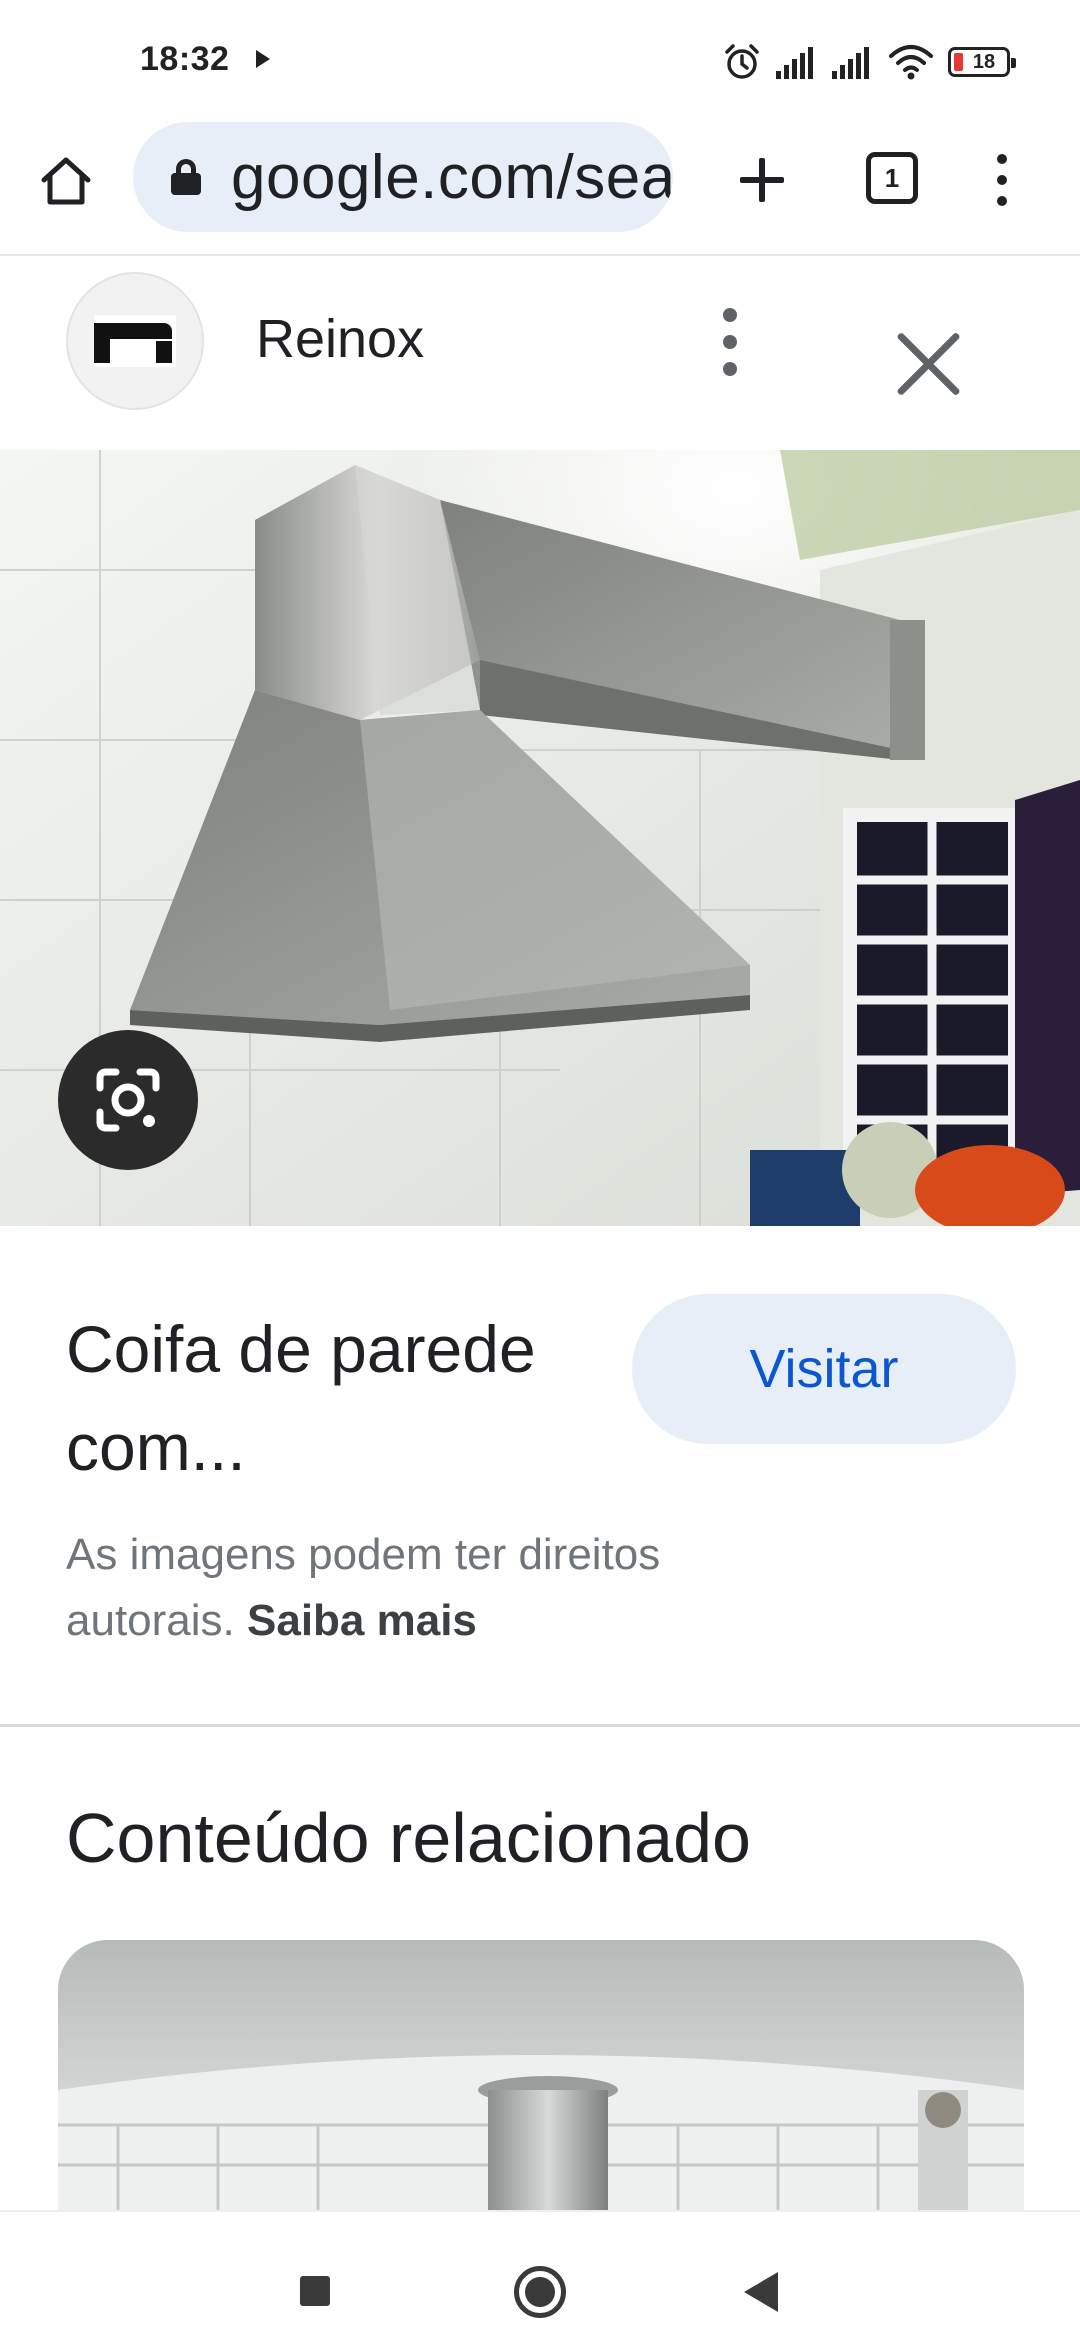 This screenshot has height=2340, width=1080. Describe the element at coordinates (452, 177) in the screenshot. I see `url-text: google.com/search` at that location.